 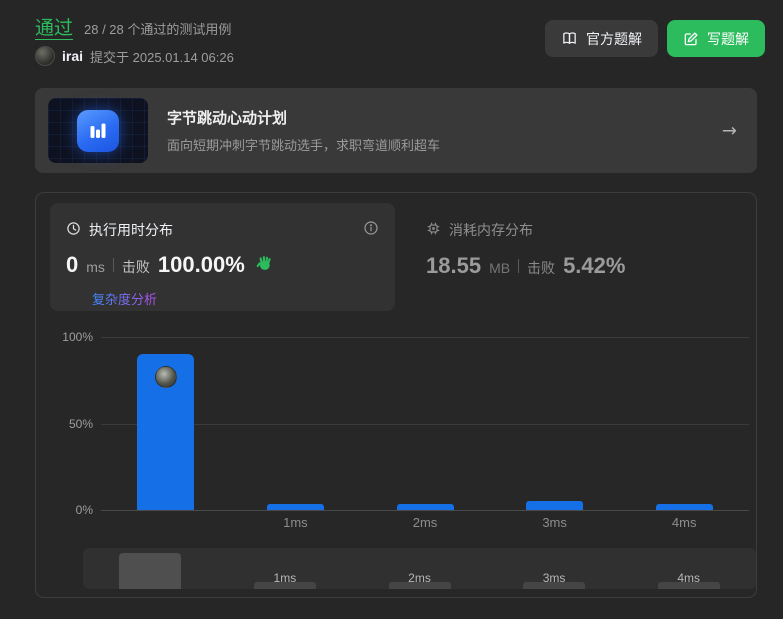 What do you see at coordinates (555, 505) in the screenshot?
I see `bar-3ms` at bounding box center [555, 505].